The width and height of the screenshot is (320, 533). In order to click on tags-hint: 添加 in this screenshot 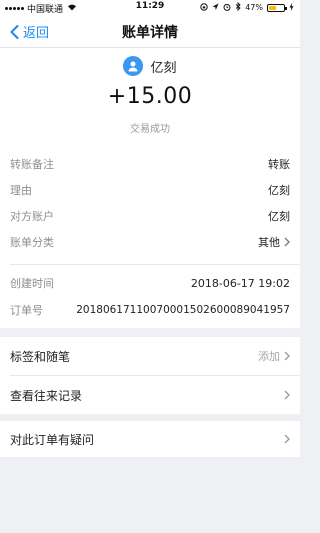, I will do `click(269, 356)`.